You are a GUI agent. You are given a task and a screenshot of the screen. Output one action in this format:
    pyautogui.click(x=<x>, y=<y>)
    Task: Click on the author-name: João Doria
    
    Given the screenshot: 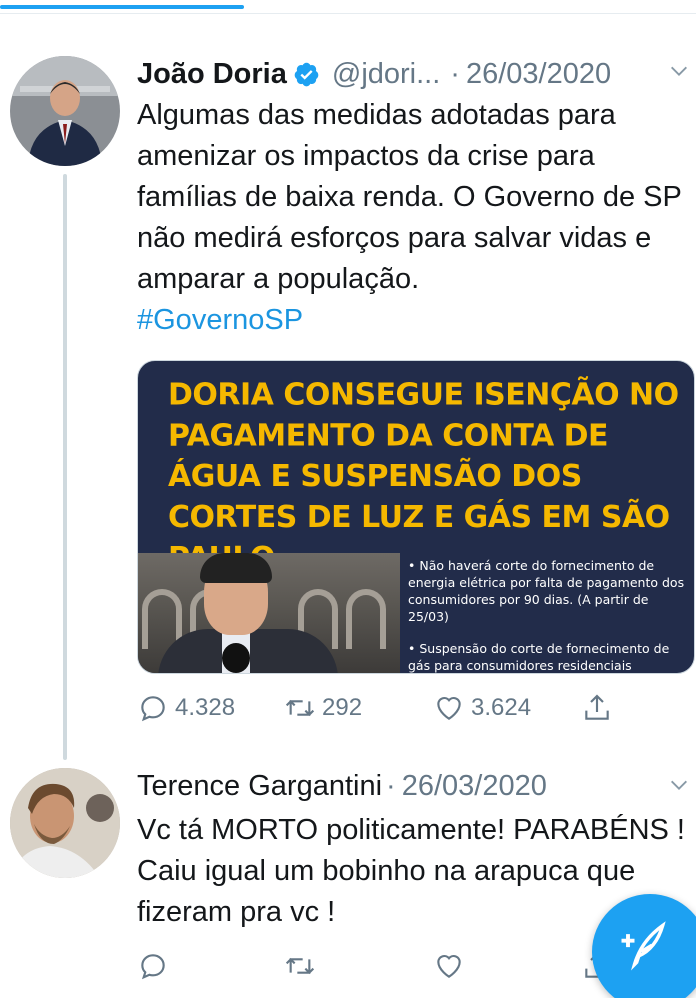 What is the action you would take?
    pyautogui.click(x=212, y=74)
    